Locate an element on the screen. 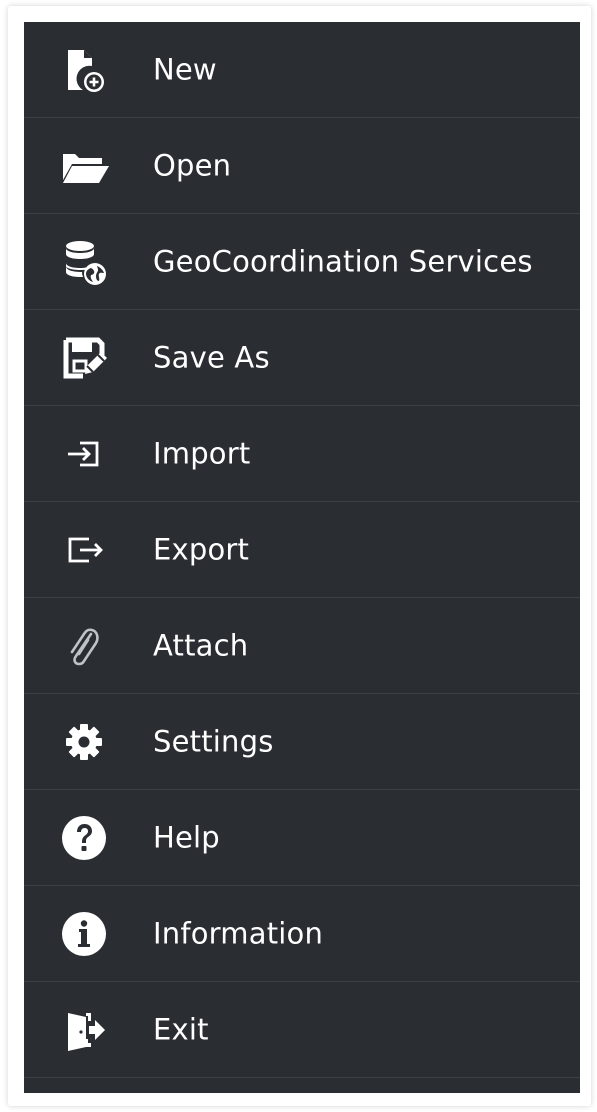  menu-item-export: Export is located at coordinates (302, 550).